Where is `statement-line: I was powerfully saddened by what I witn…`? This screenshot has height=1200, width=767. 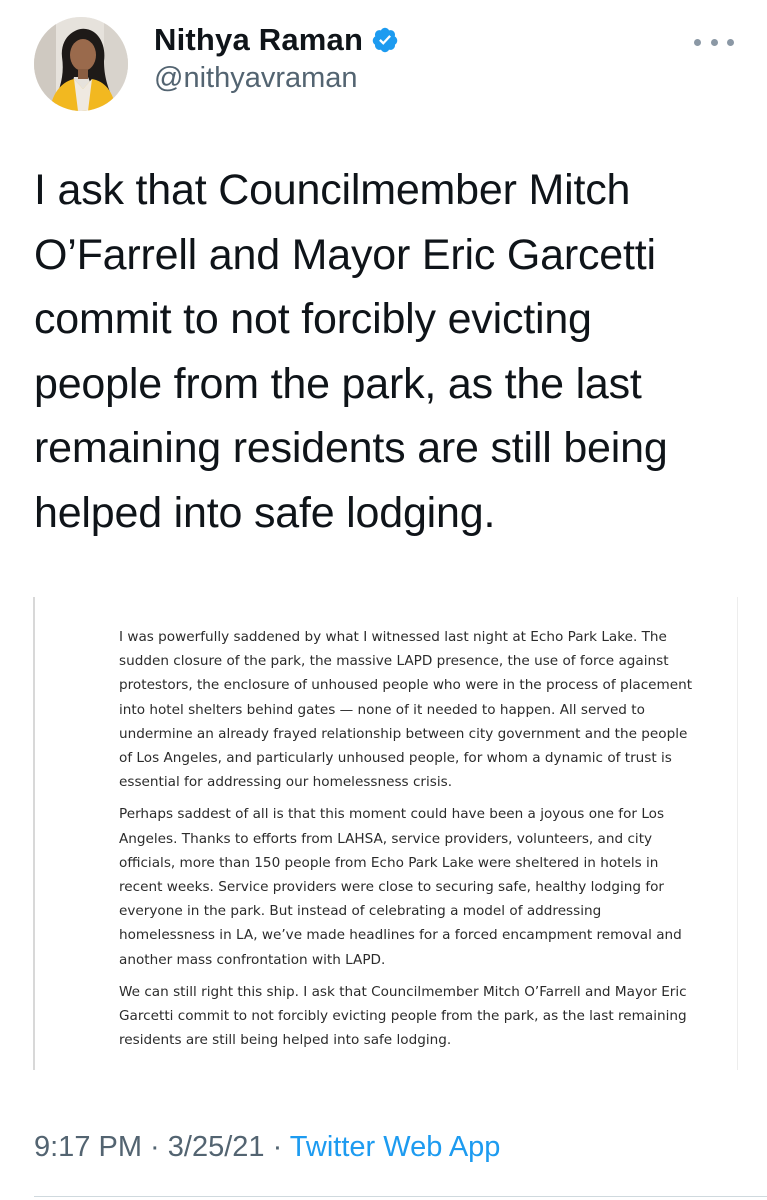 statement-line: I was powerfully saddened by what I witn… is located at coordinates (393, 637).